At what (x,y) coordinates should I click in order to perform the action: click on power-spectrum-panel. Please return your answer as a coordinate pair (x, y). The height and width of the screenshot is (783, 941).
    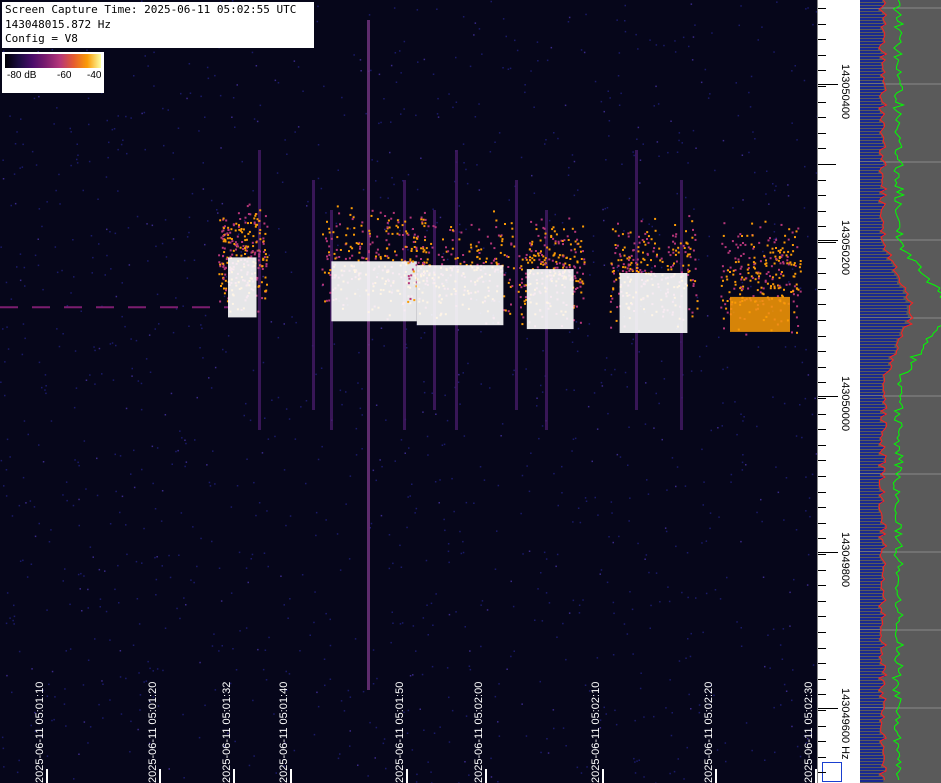
    Looking at the image, I should click on (900, 391).